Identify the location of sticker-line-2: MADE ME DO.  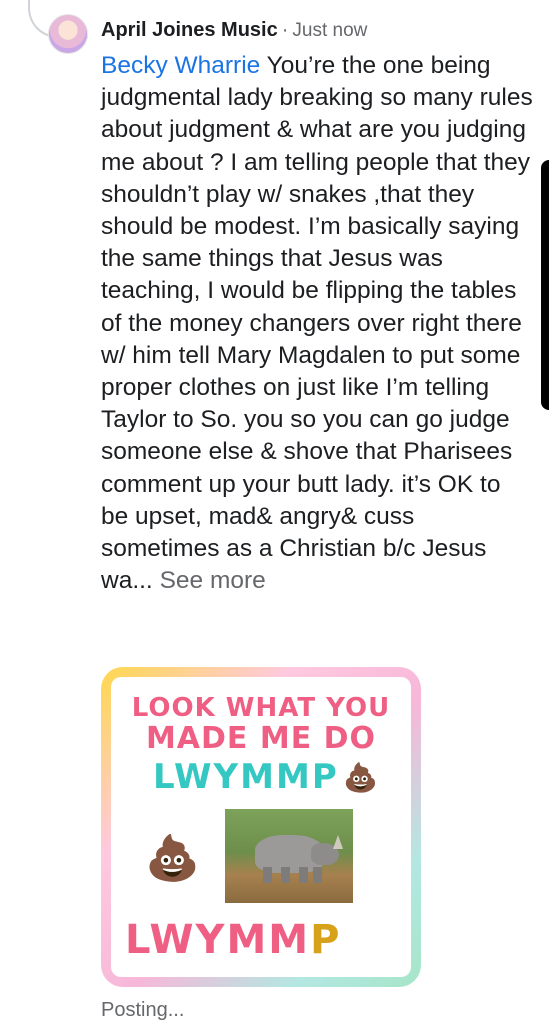
(261, 738).